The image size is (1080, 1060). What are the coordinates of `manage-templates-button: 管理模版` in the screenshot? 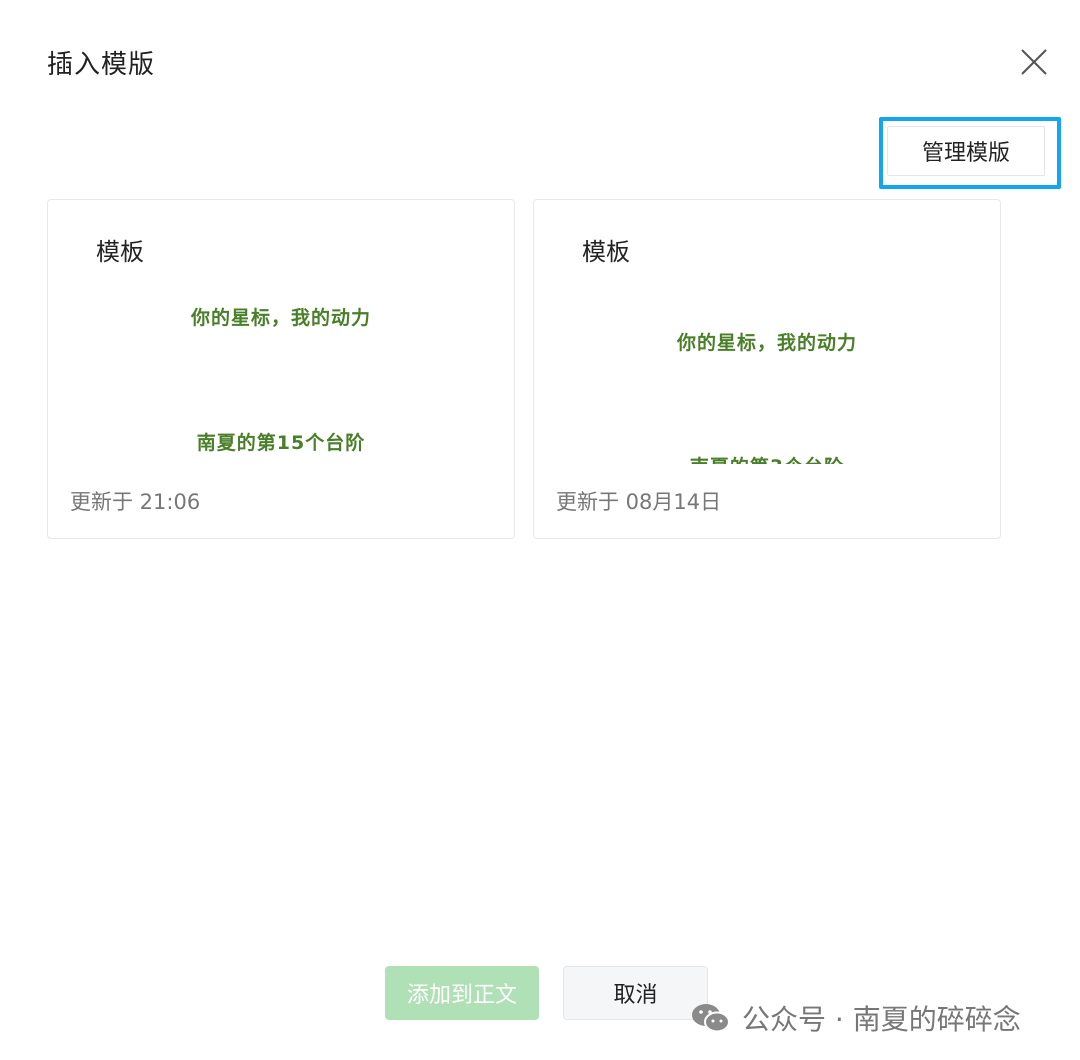 It's located at (966, 151).